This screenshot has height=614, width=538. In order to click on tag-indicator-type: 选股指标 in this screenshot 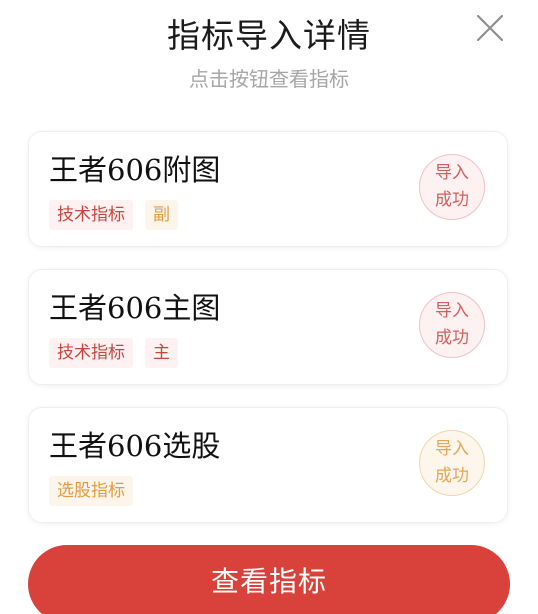, I will do `click(91, 491)`.